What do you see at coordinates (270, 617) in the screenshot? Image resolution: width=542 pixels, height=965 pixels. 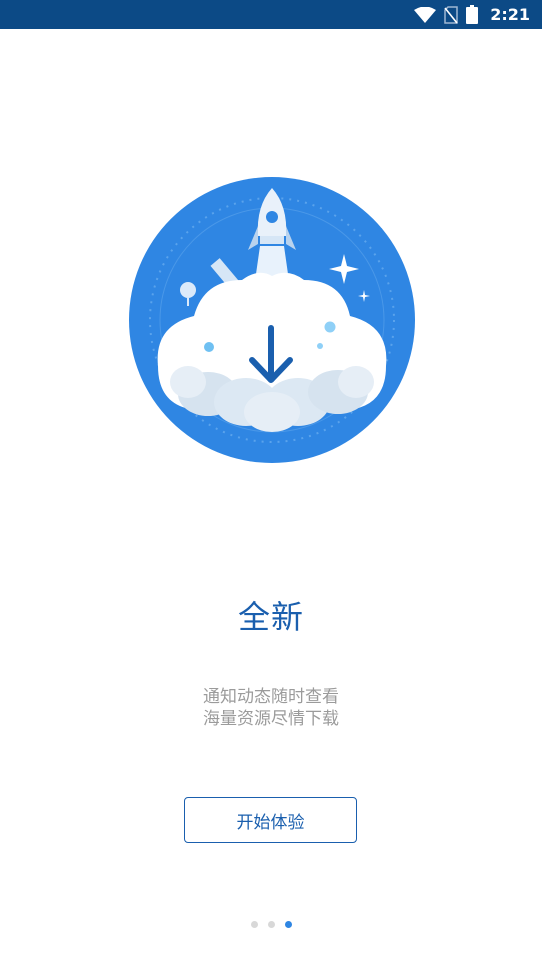 I see `onboarding-title: 全新` at bounding box center [270, 617].